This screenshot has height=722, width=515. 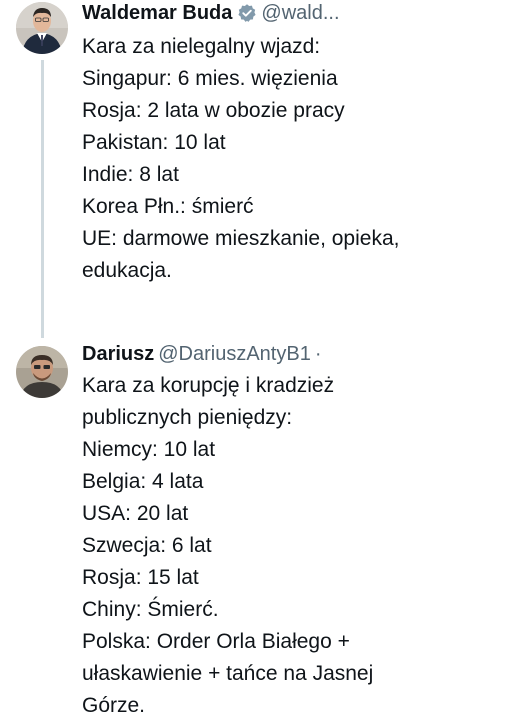 What do you see at coordinates (168, 206) in the screenshot?
I see `tweet-text-line: Korea Płn.: śmierć` at bounding box center [168, 206].